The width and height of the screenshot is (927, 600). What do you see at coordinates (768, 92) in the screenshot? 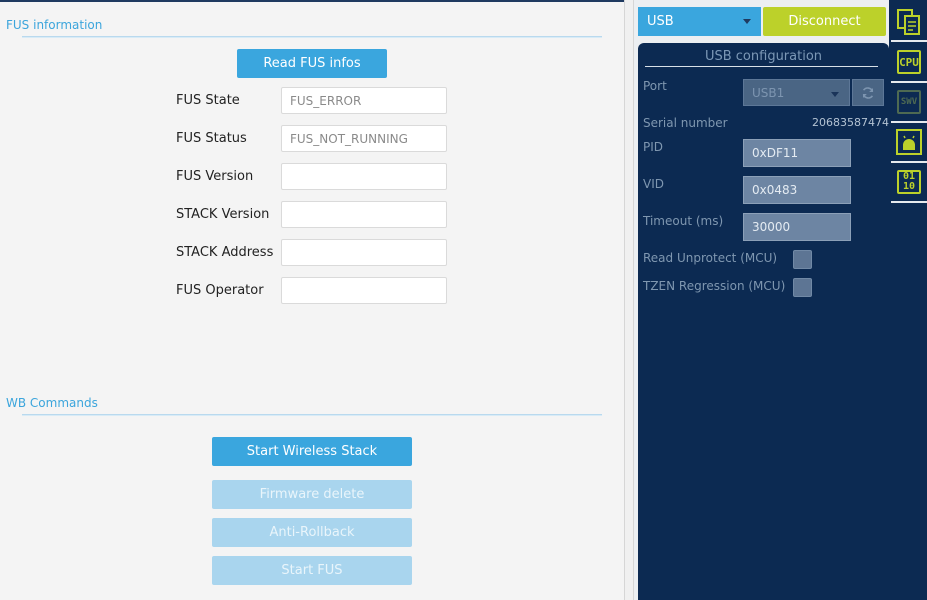
I see `port-select-value: USB1` at bounding box center [768, 92].